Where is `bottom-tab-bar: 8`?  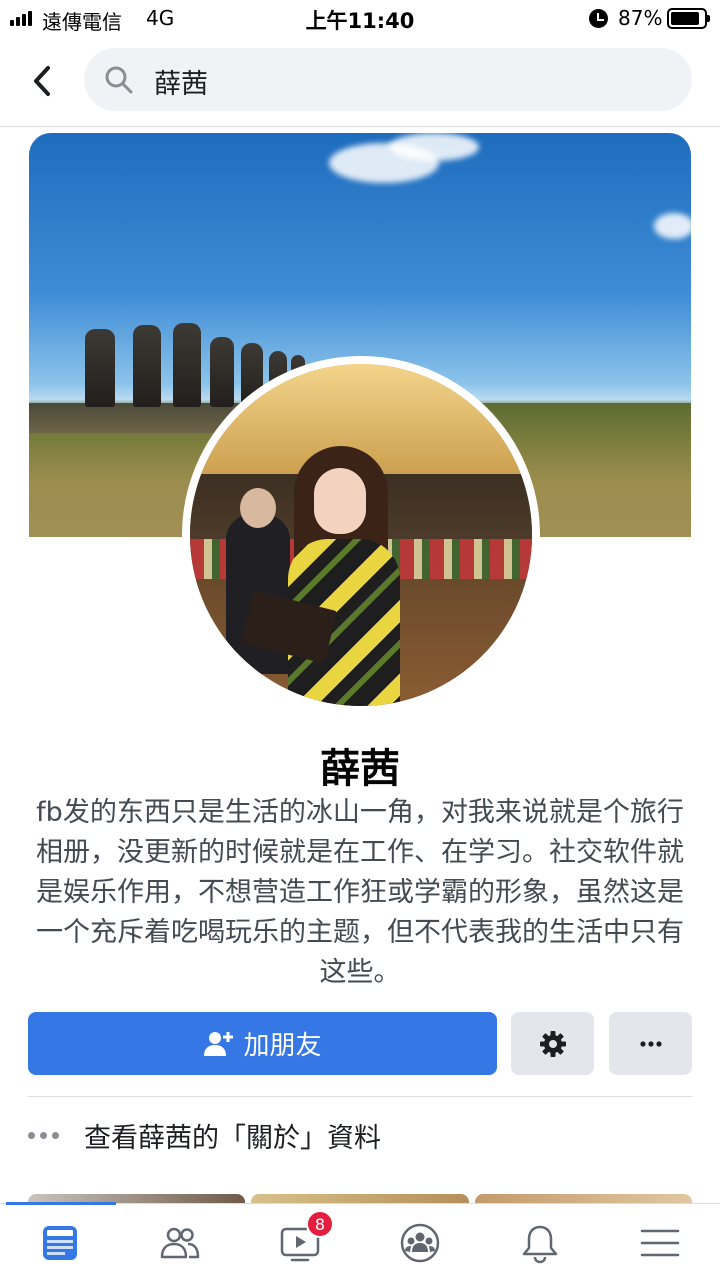 bottom-tab-bar: 8 is located at coordinates (360, 1241).